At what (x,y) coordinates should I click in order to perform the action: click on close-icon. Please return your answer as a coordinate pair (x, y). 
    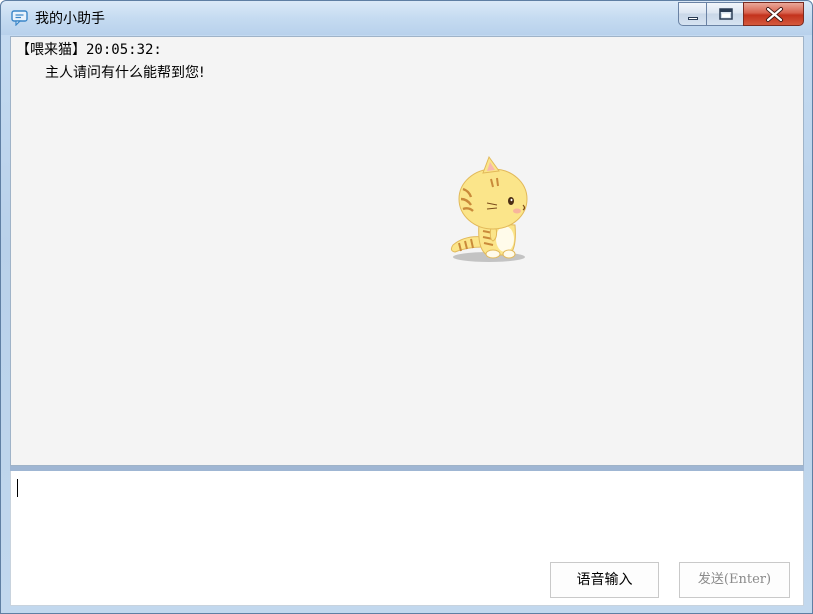
    Looking at the image, I should click on (774, 14).